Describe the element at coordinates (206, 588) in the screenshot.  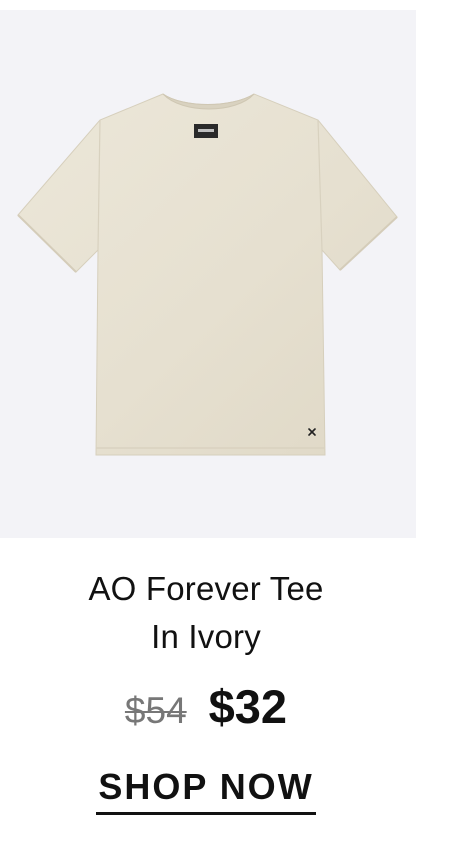
I see `product-title-line-1: AO Forever Tee` at that location.